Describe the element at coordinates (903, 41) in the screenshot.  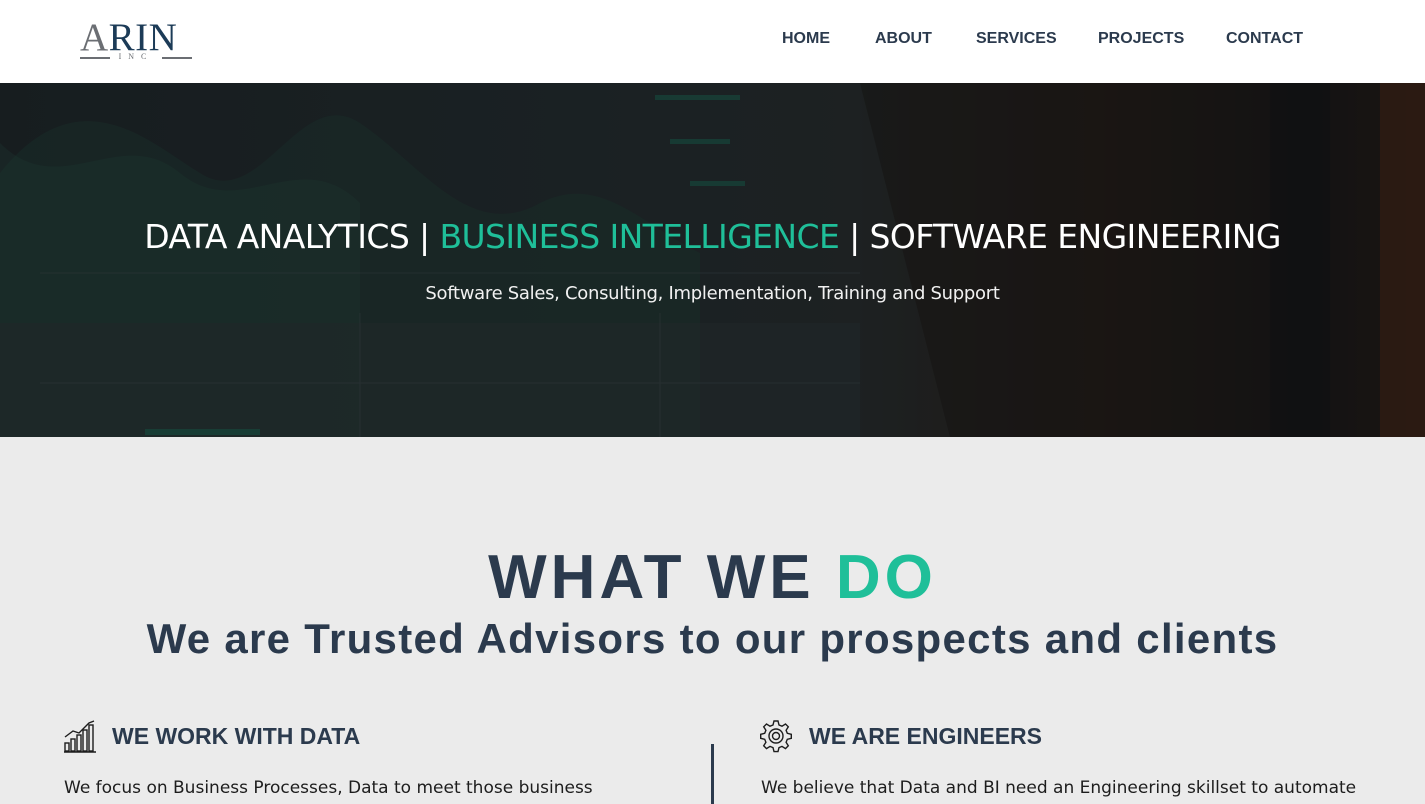
I see `nav-about-link: ABOUT` at that location.